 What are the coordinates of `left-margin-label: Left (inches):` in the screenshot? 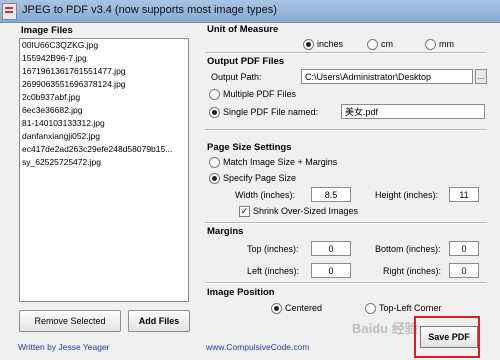 It's located at (273, 271).